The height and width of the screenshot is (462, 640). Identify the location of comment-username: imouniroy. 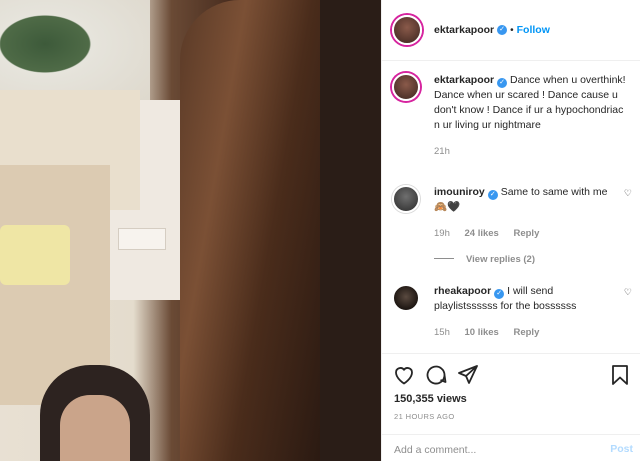
(459, 192).